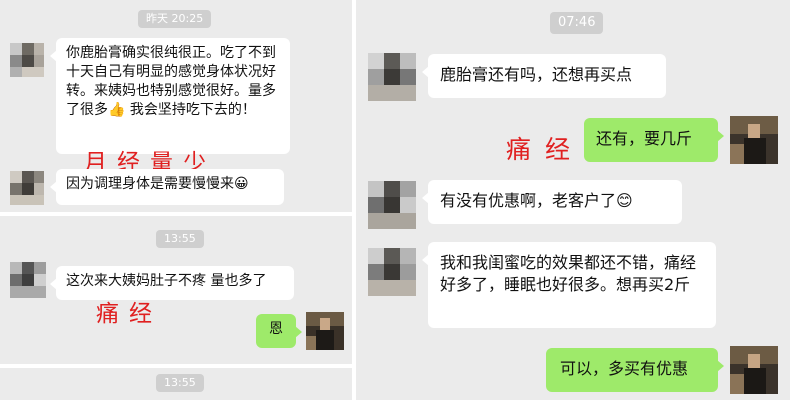 Image resolution: width=790 pixels, height=400 pixels. Describe the element at coordinates (536, 200) in the screenshot. I see `message-text: 有没有优惠啊，老客户了😊` at that location.